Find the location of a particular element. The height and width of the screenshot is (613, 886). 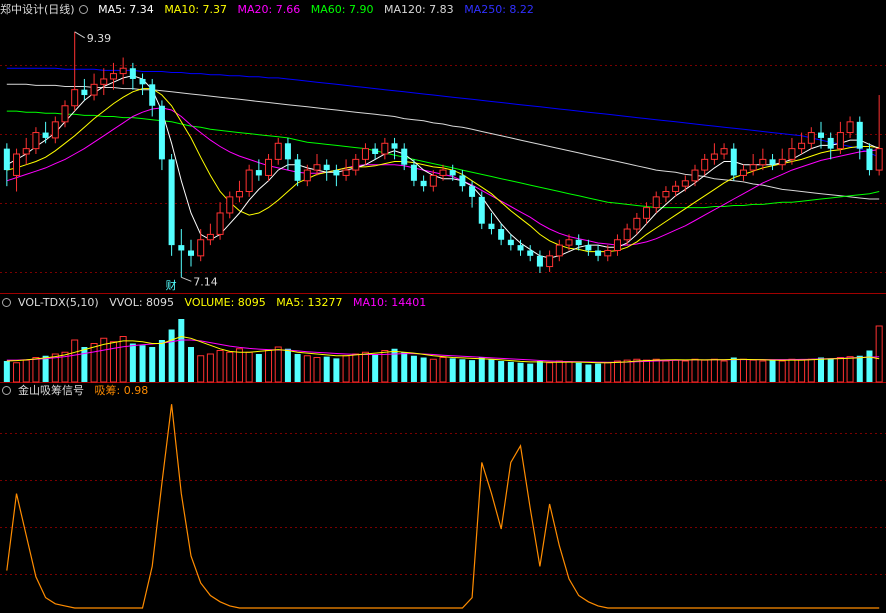

financial-report-marker: 财 is located at coordinates (171, 285).